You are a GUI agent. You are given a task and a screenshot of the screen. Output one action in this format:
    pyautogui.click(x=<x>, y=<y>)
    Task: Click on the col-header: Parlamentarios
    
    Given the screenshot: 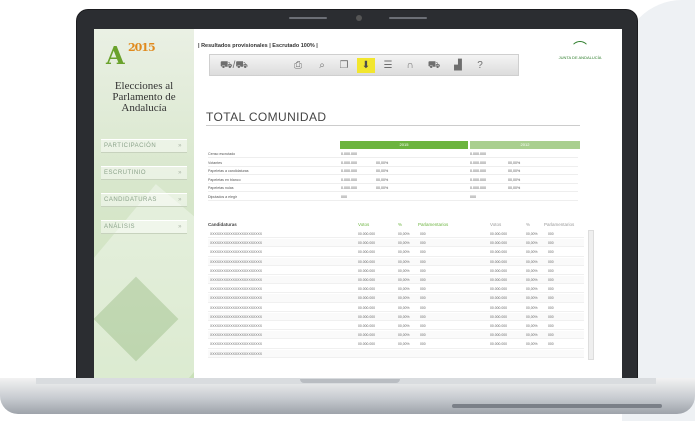 What is the action you would take?
    pyautogui.click(x=433, y=224)
    